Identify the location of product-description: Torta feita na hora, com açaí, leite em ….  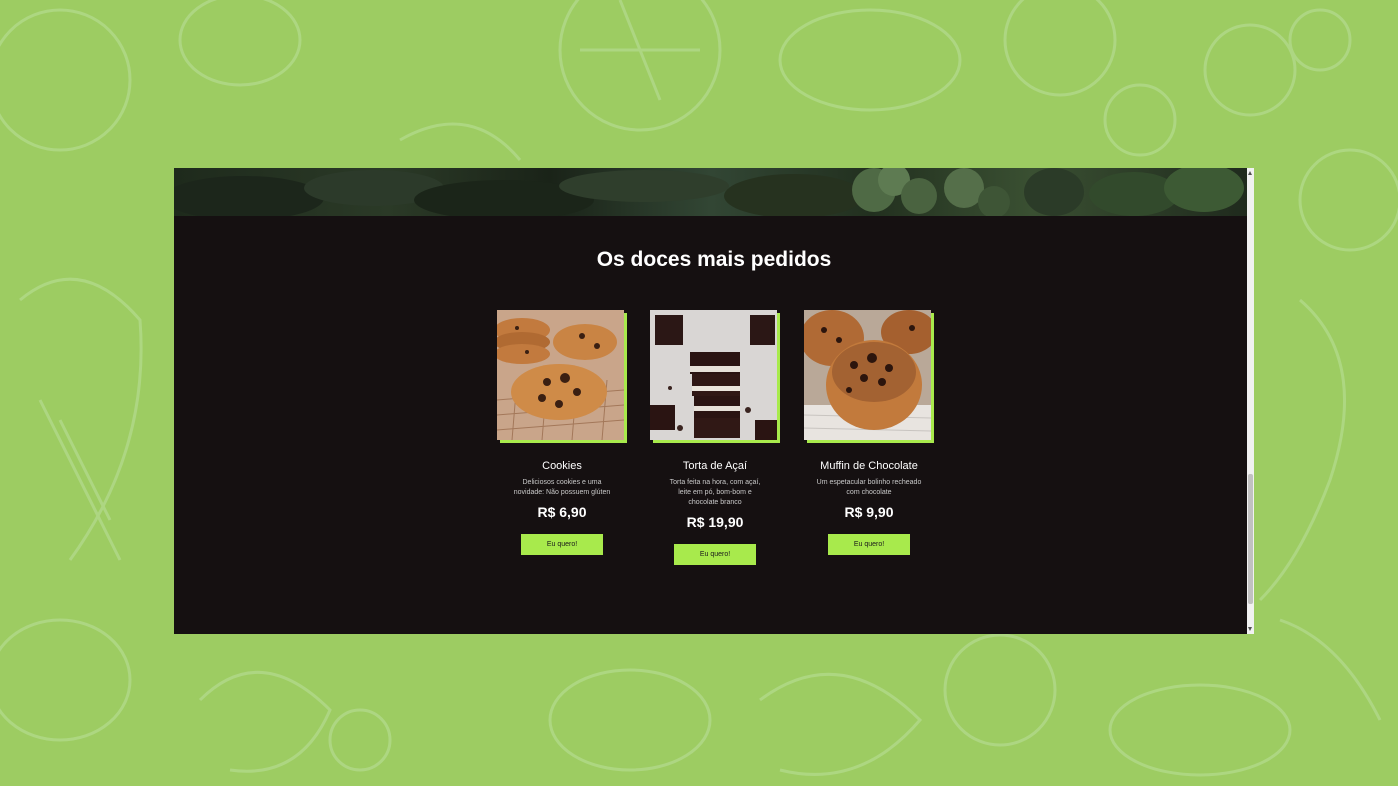
(715, 492).